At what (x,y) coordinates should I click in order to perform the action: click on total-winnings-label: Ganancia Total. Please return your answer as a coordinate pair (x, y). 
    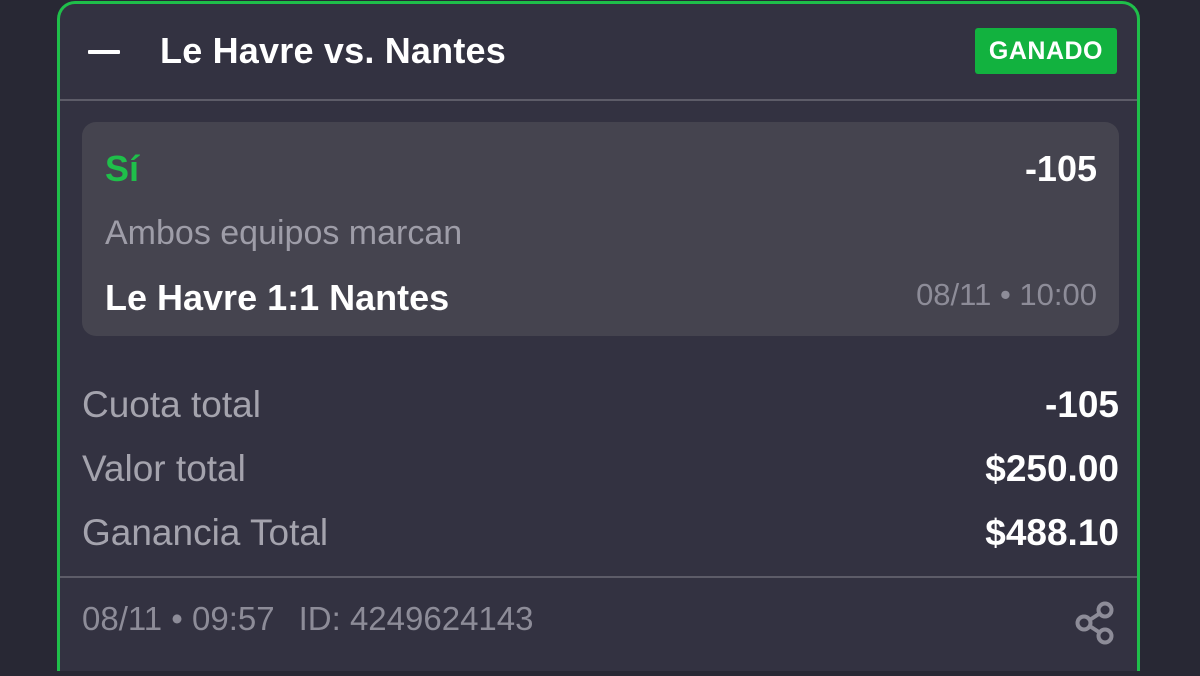
    Looking at the image, I should click on (205, 532).